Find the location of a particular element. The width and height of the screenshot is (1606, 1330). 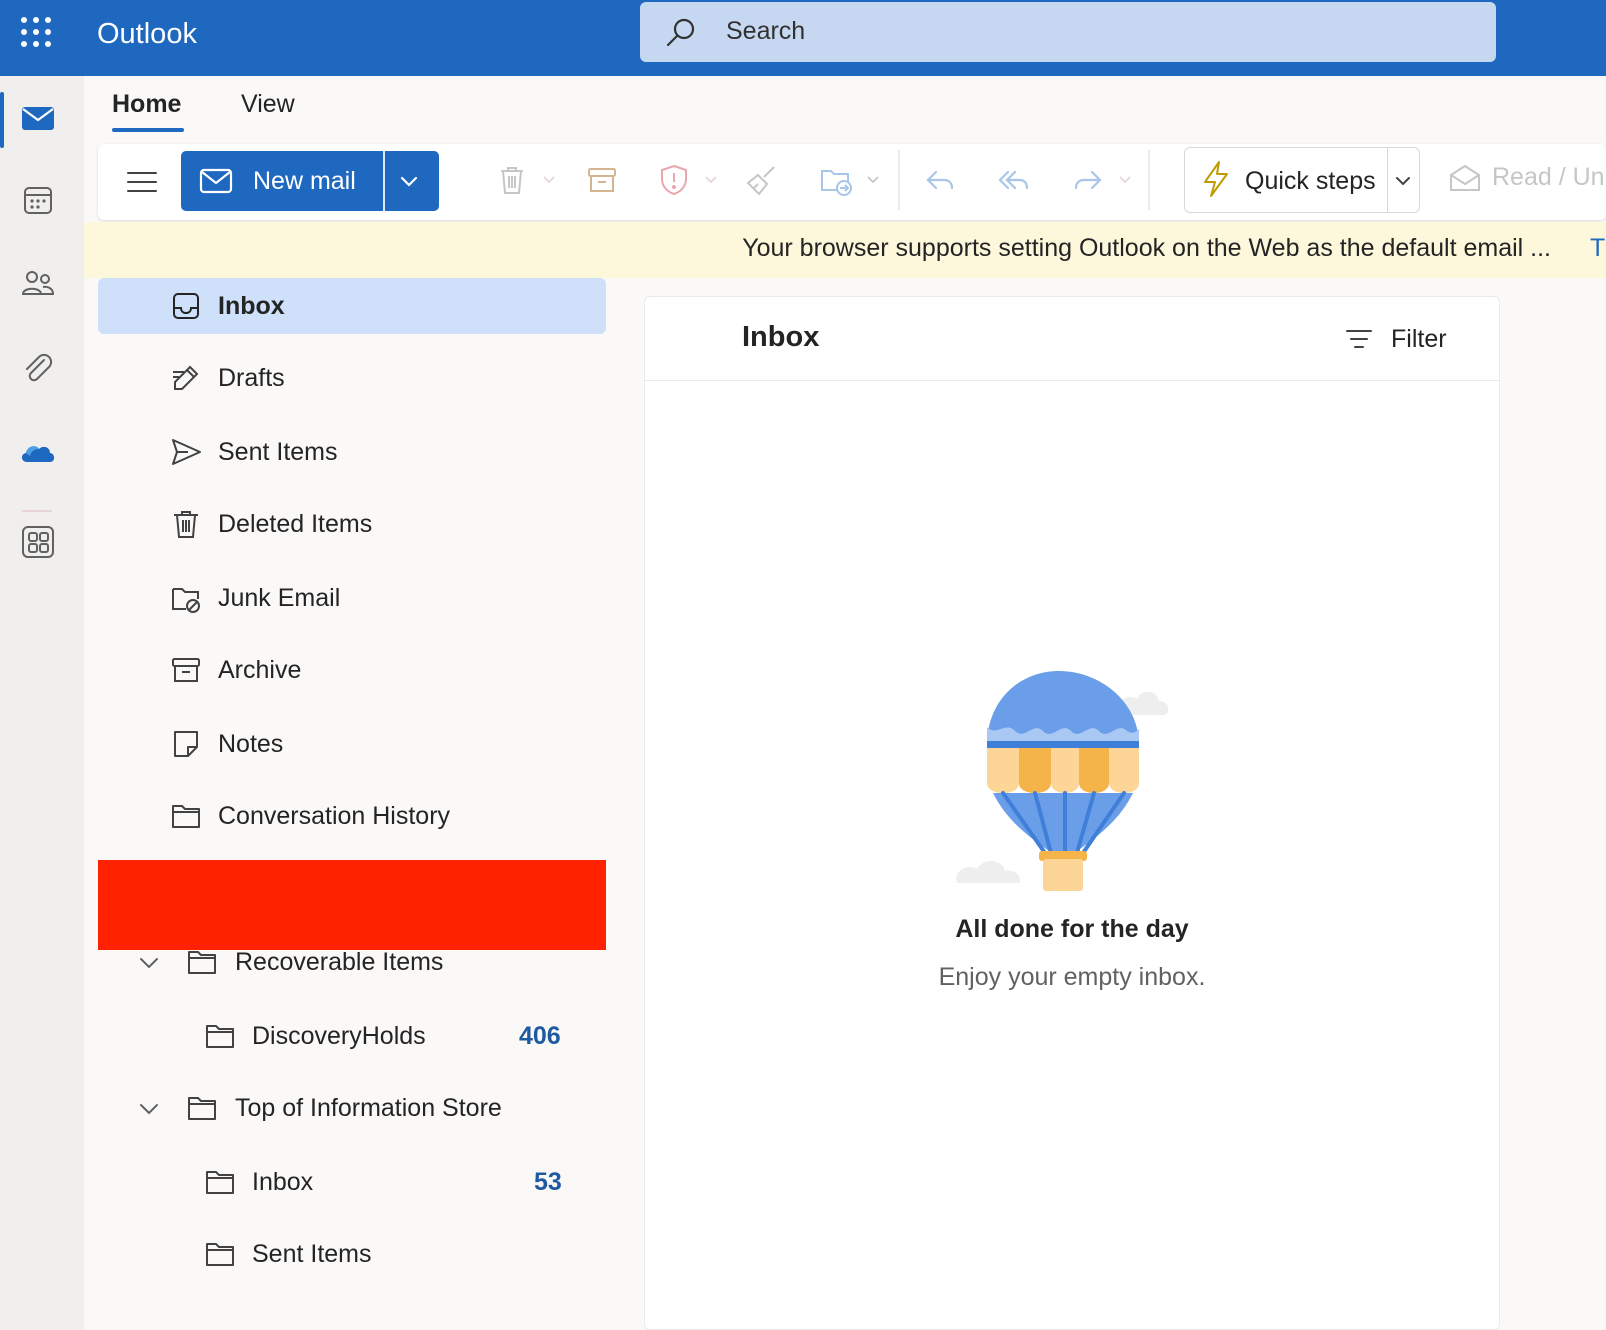

folder-label: Conversation History is located at coordinates (334, 816).